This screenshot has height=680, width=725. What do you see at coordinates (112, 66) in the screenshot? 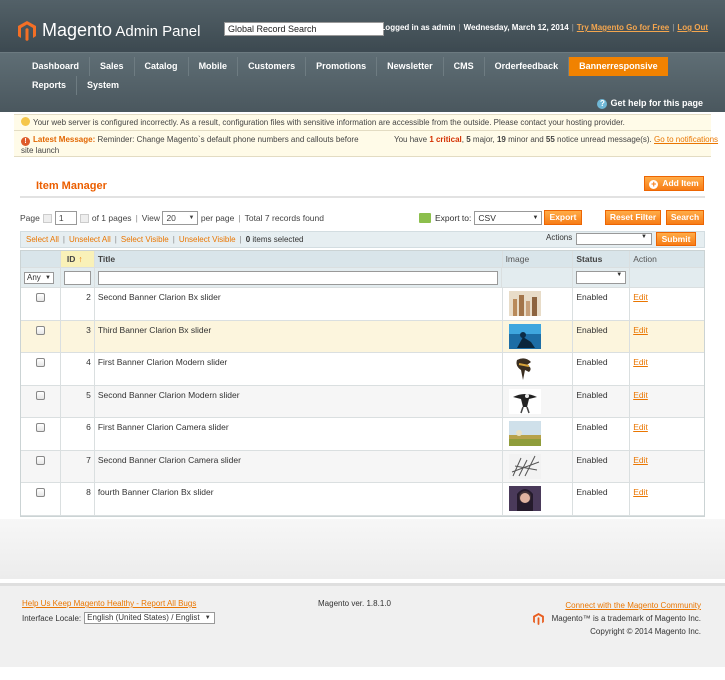
I see `nav-item-sales: Sales` at bounding box center [112, 66].